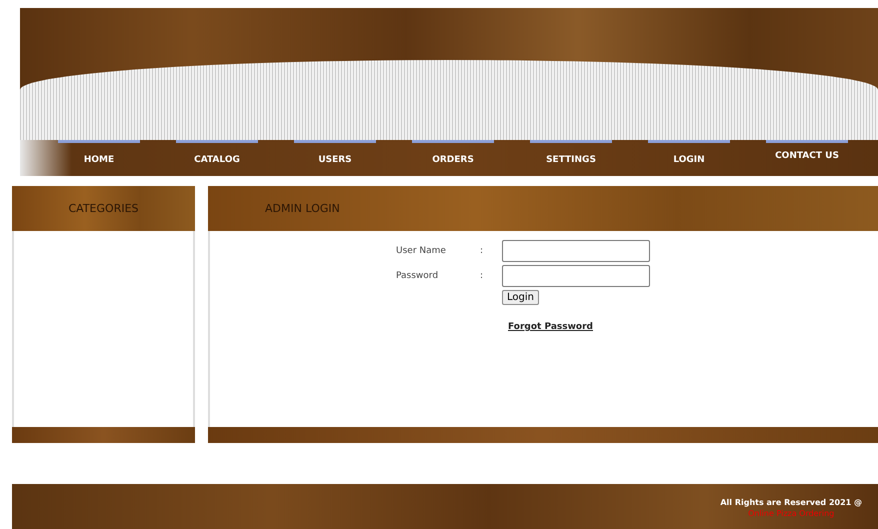 This screenshot has width=878, height=529. Describe the element at coordinates (520, 297) in the screenshot. I see `login-button: Login` at that location.